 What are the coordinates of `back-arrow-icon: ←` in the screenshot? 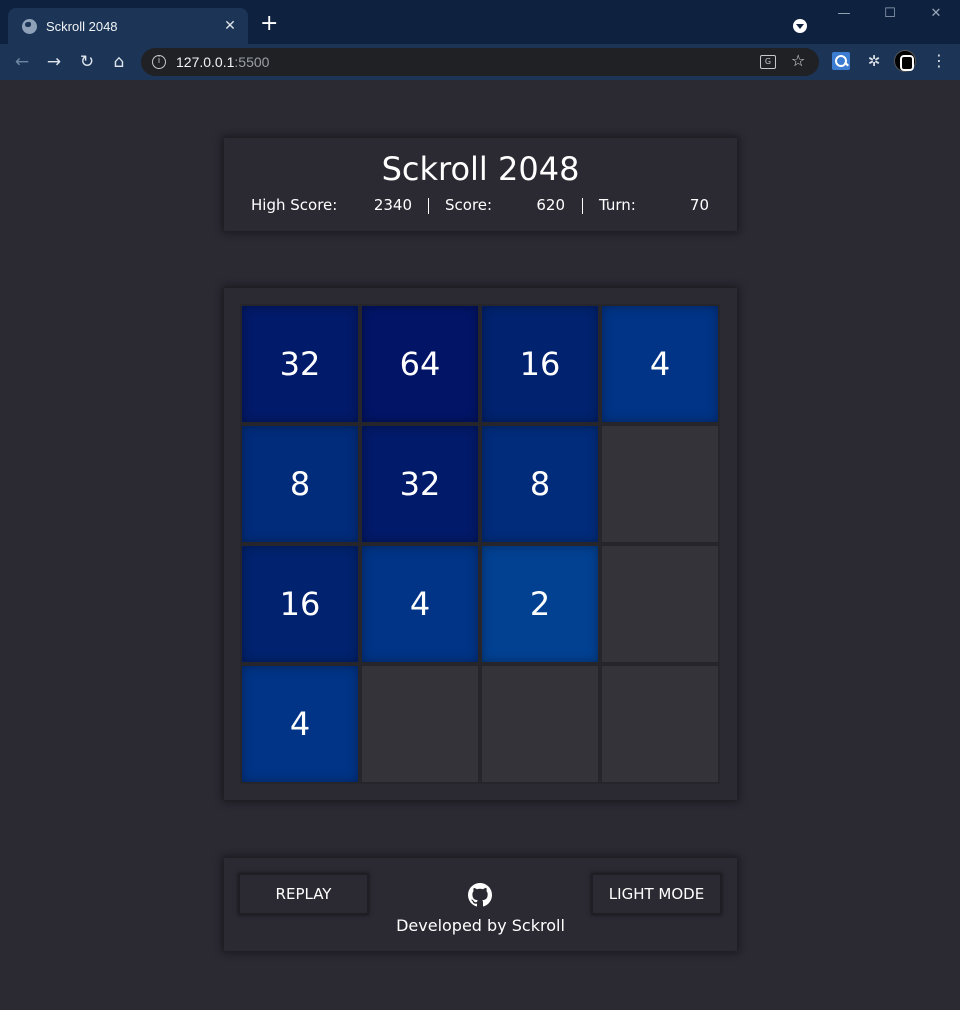 It's located at (22, 62).